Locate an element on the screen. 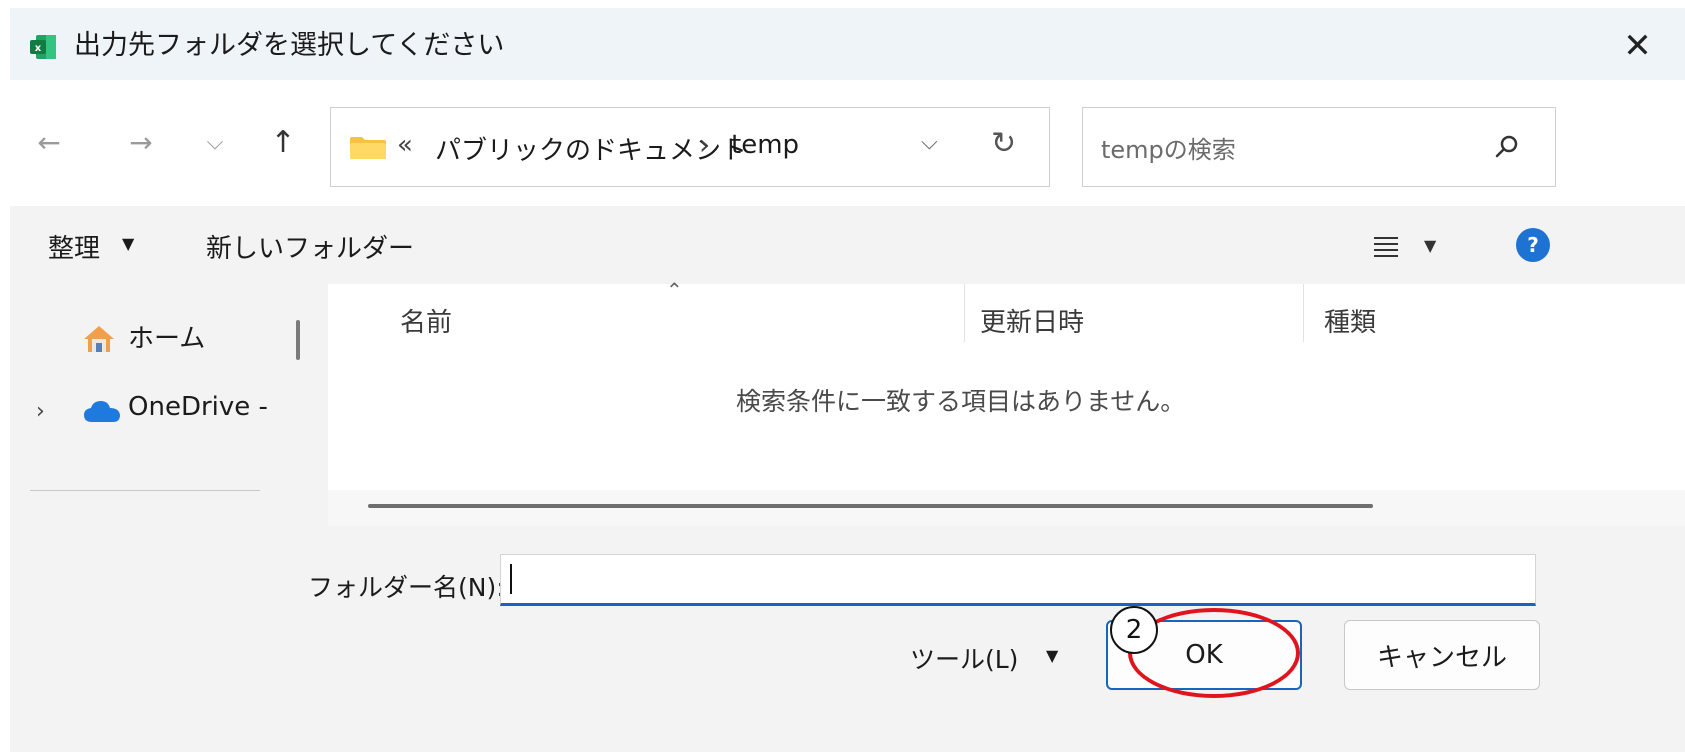 The width and height of the screenshot is (1685, 752). forward-button: → is located at coordinates (141, 142).